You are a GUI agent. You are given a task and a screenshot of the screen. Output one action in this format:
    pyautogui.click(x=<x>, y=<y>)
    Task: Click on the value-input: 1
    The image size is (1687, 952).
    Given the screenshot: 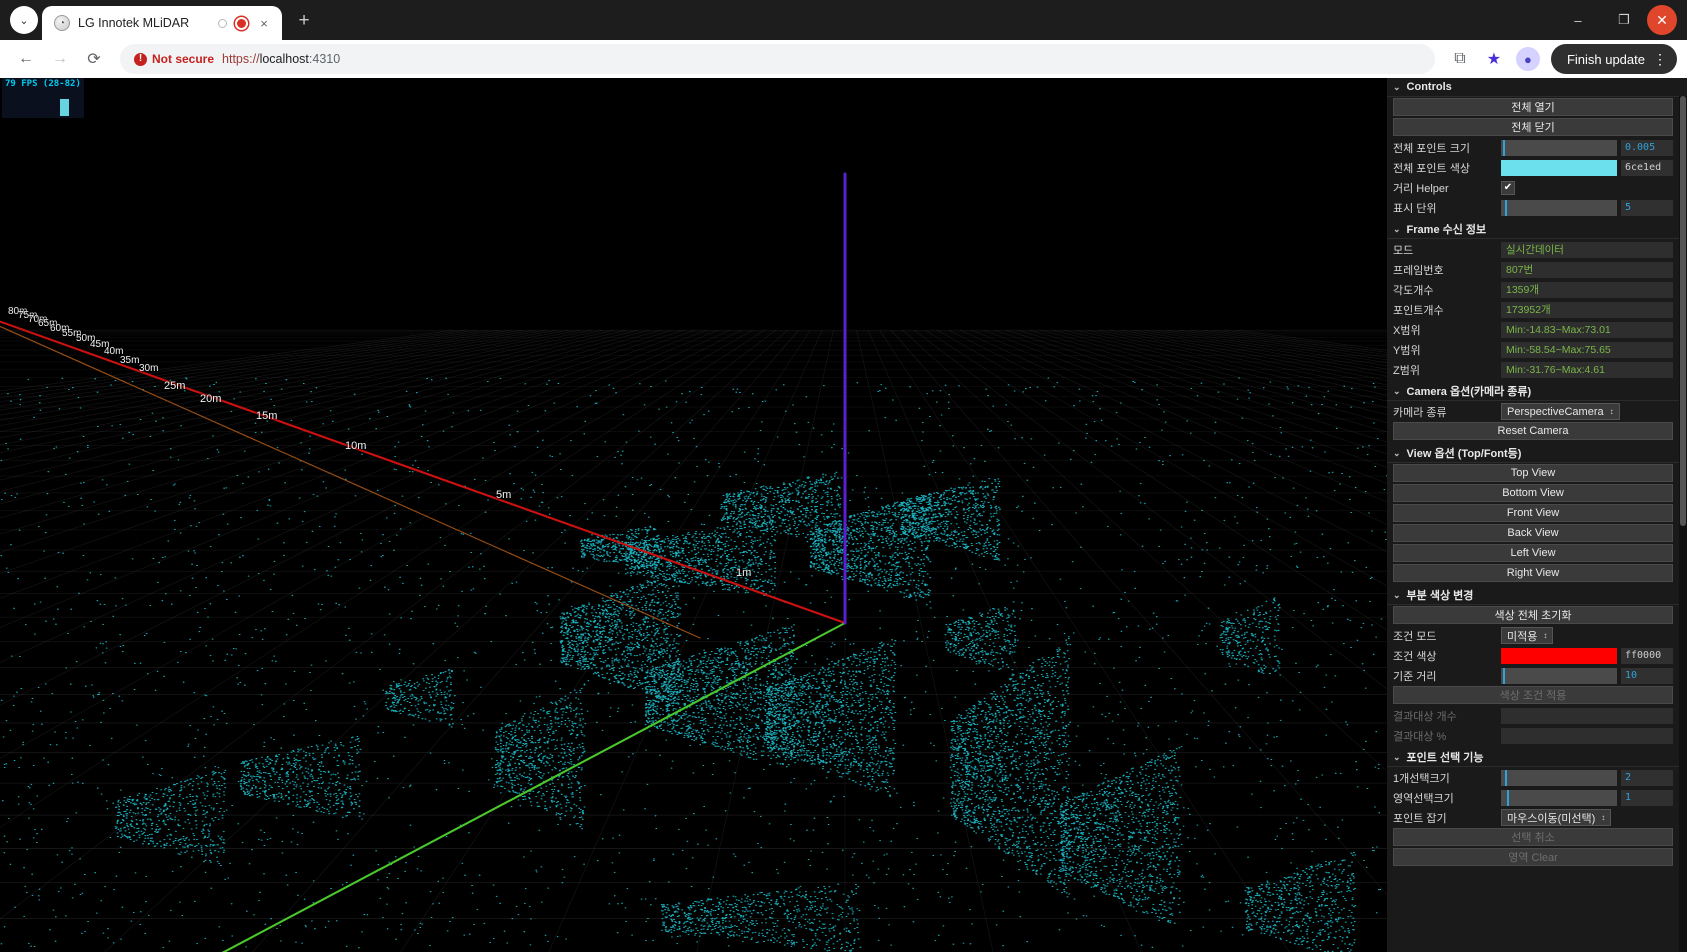 What is the action you would take?
    pyautogui.click(x=1647, y=797)
    